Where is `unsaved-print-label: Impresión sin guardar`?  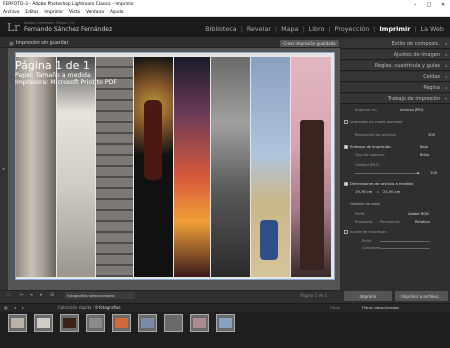
unsaved-print-label: Impresión sin guardar is located at coordinates (42, 43).